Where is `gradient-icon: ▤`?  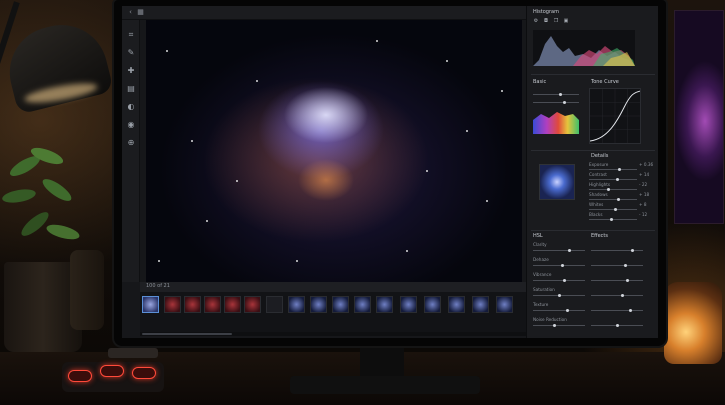
gradient-icon: ▤ is located at coordinates (131, 89).